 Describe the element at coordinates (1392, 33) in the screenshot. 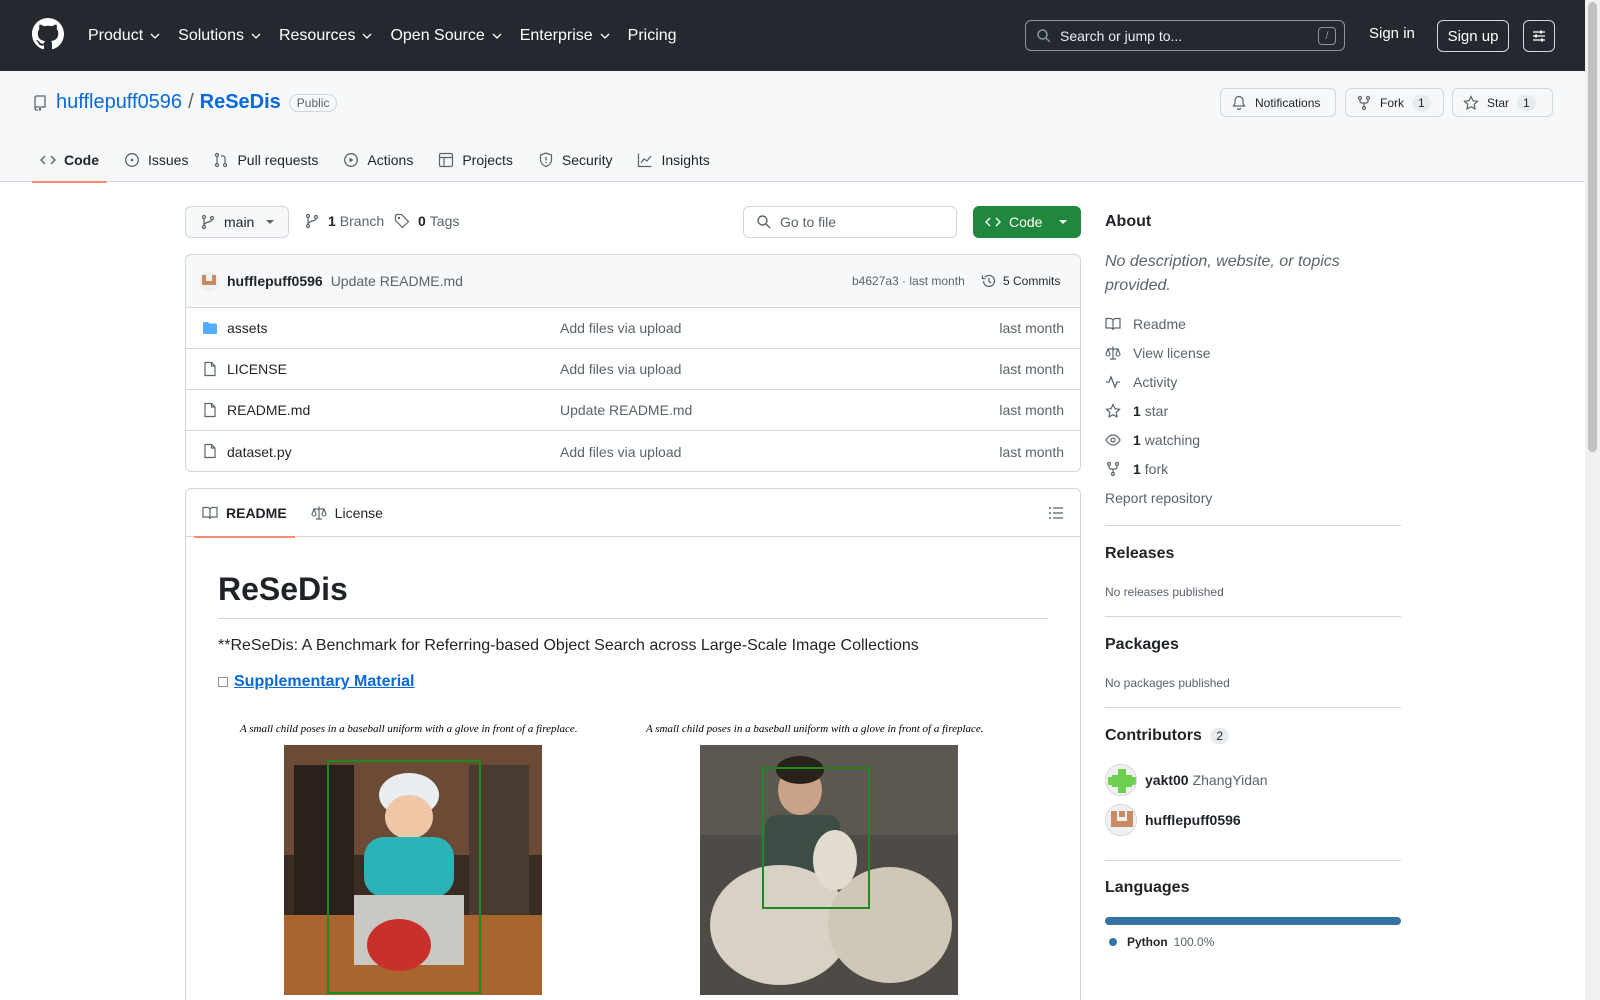

I see `sign-in-link: Sign in` at that location.